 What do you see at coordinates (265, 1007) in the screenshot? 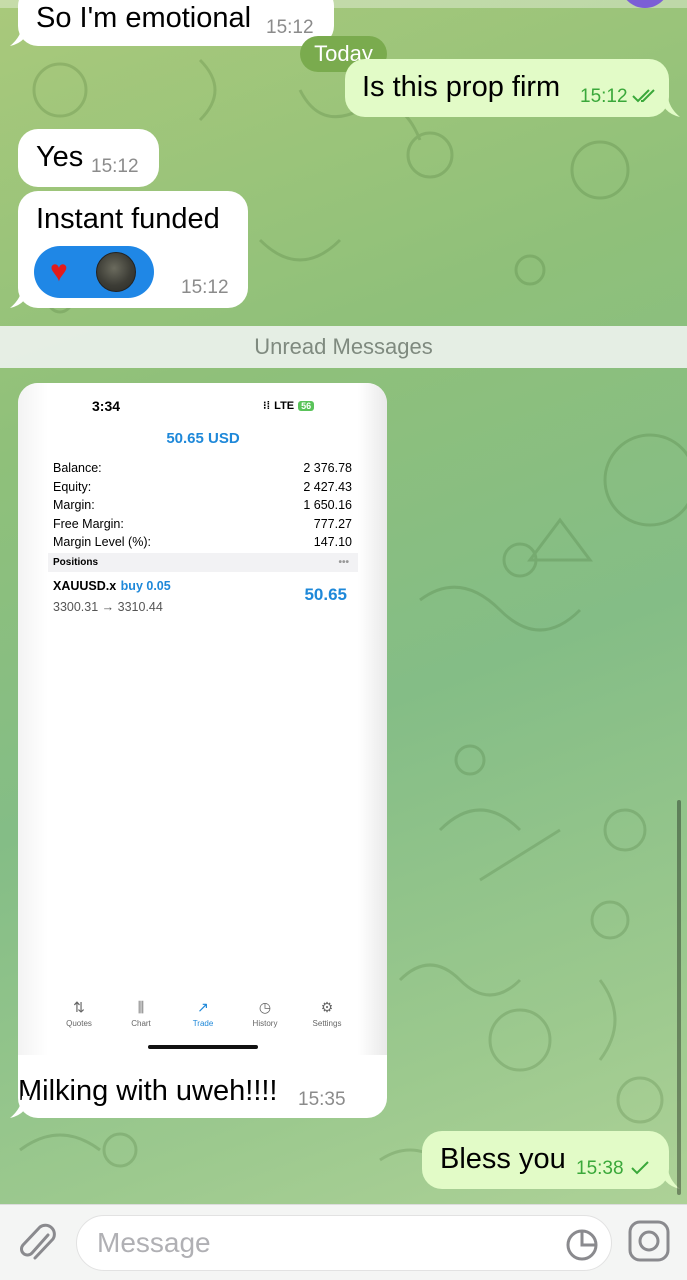
I see `history-icon: ◷` at bounding box center [265, 1007].